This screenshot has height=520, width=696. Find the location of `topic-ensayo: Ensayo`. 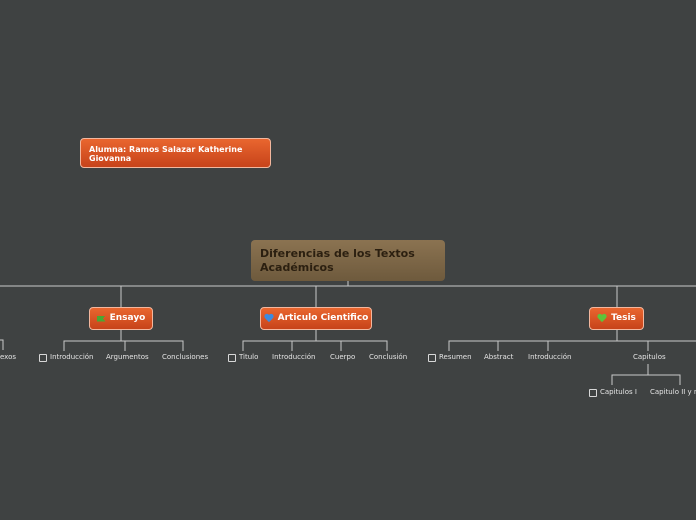

topic-ensayo: Ensayo is located at coordinates (121, 318).